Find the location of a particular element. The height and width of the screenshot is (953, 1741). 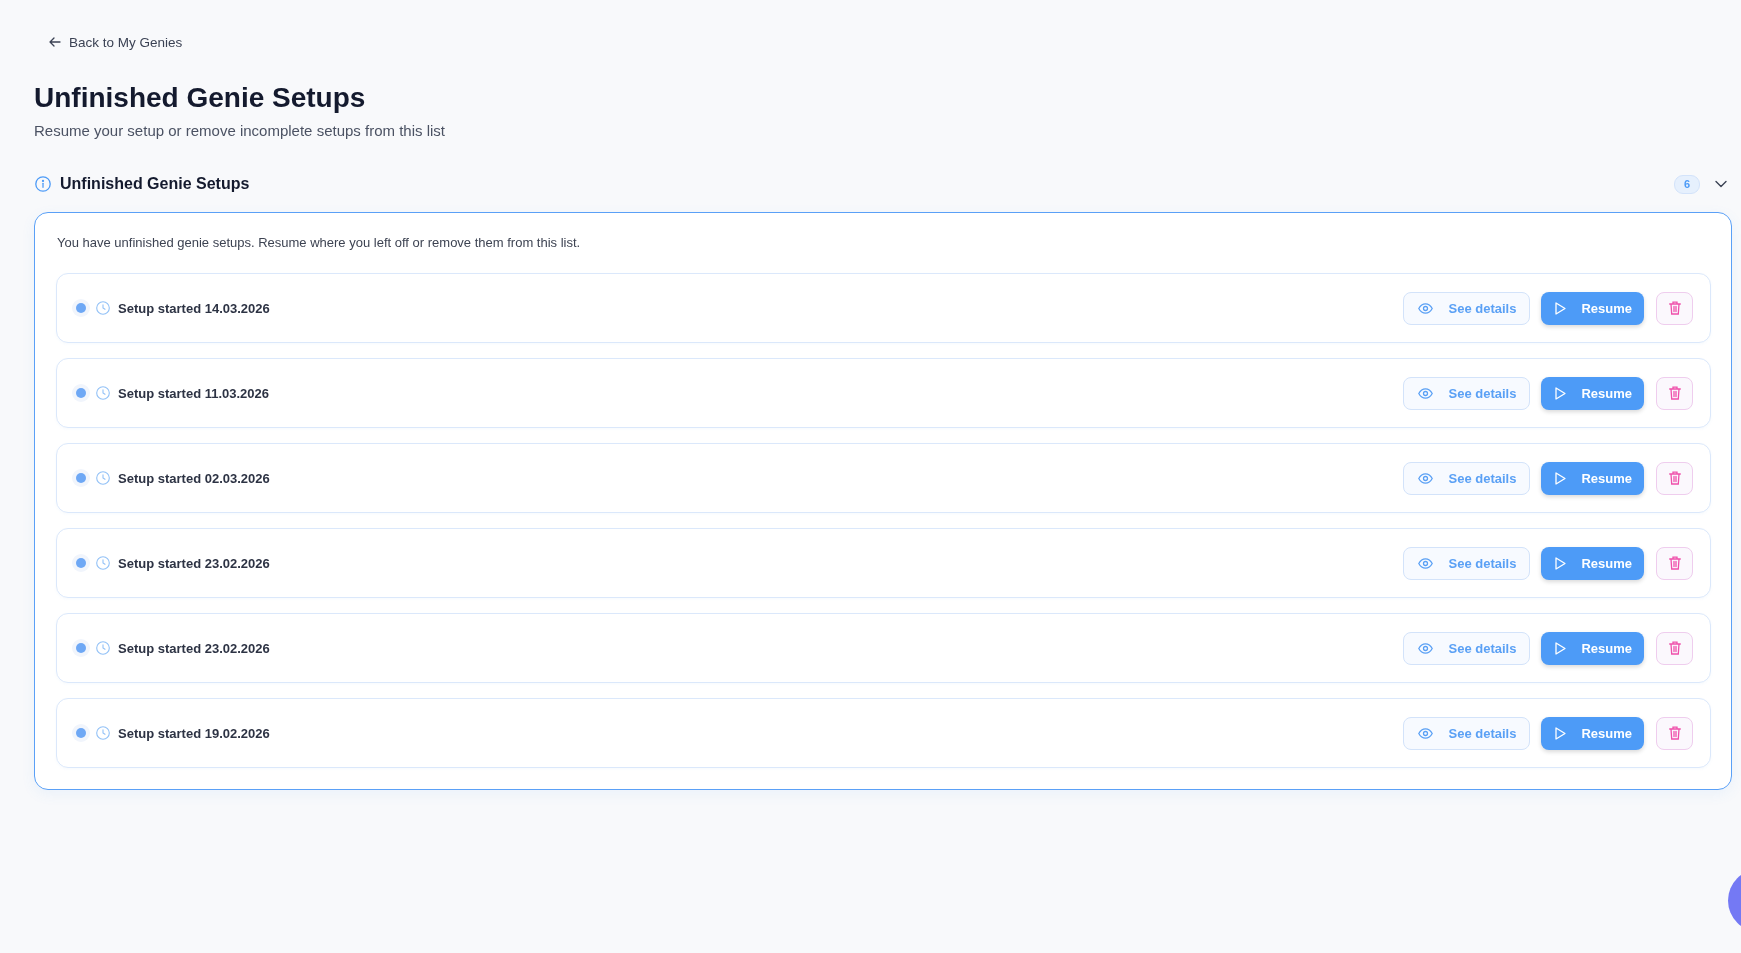

panel-description: You have unfinished genie setups. Resume where you left off or remove them from this list. is located at coordinates (319, 243).